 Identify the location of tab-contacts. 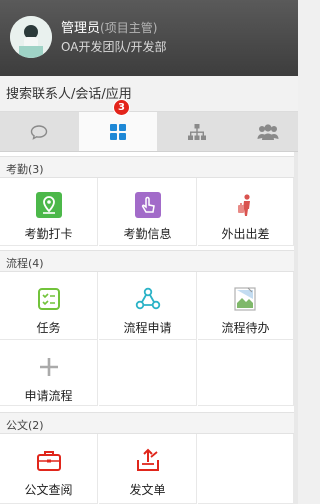
(267, 131).